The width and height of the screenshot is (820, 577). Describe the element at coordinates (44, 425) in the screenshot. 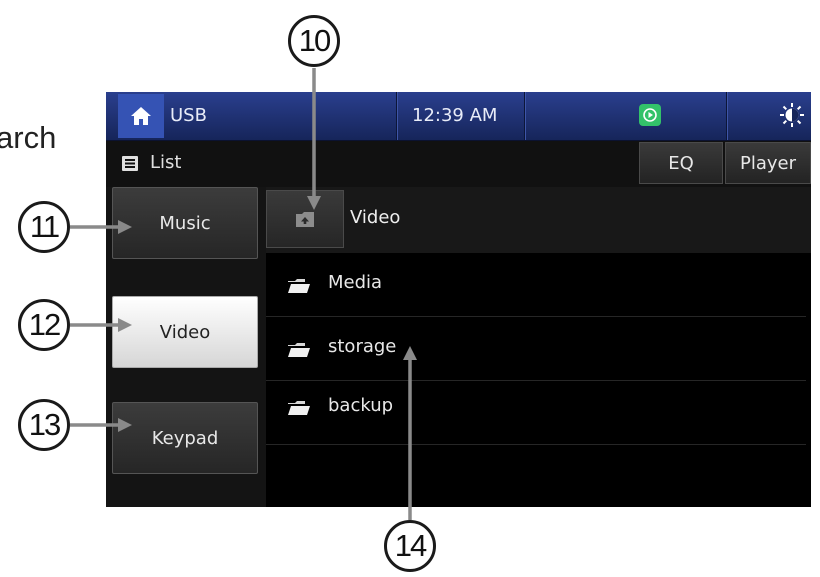

I see `callout-13: 13` at that location.